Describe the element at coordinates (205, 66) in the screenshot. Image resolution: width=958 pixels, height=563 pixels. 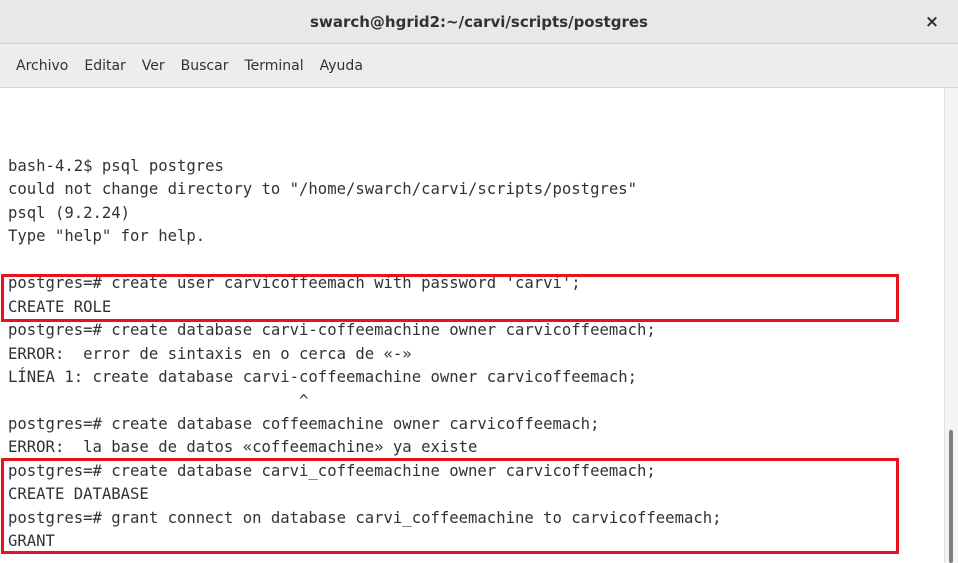
I see `menu-buscar: Buscar` at that location.